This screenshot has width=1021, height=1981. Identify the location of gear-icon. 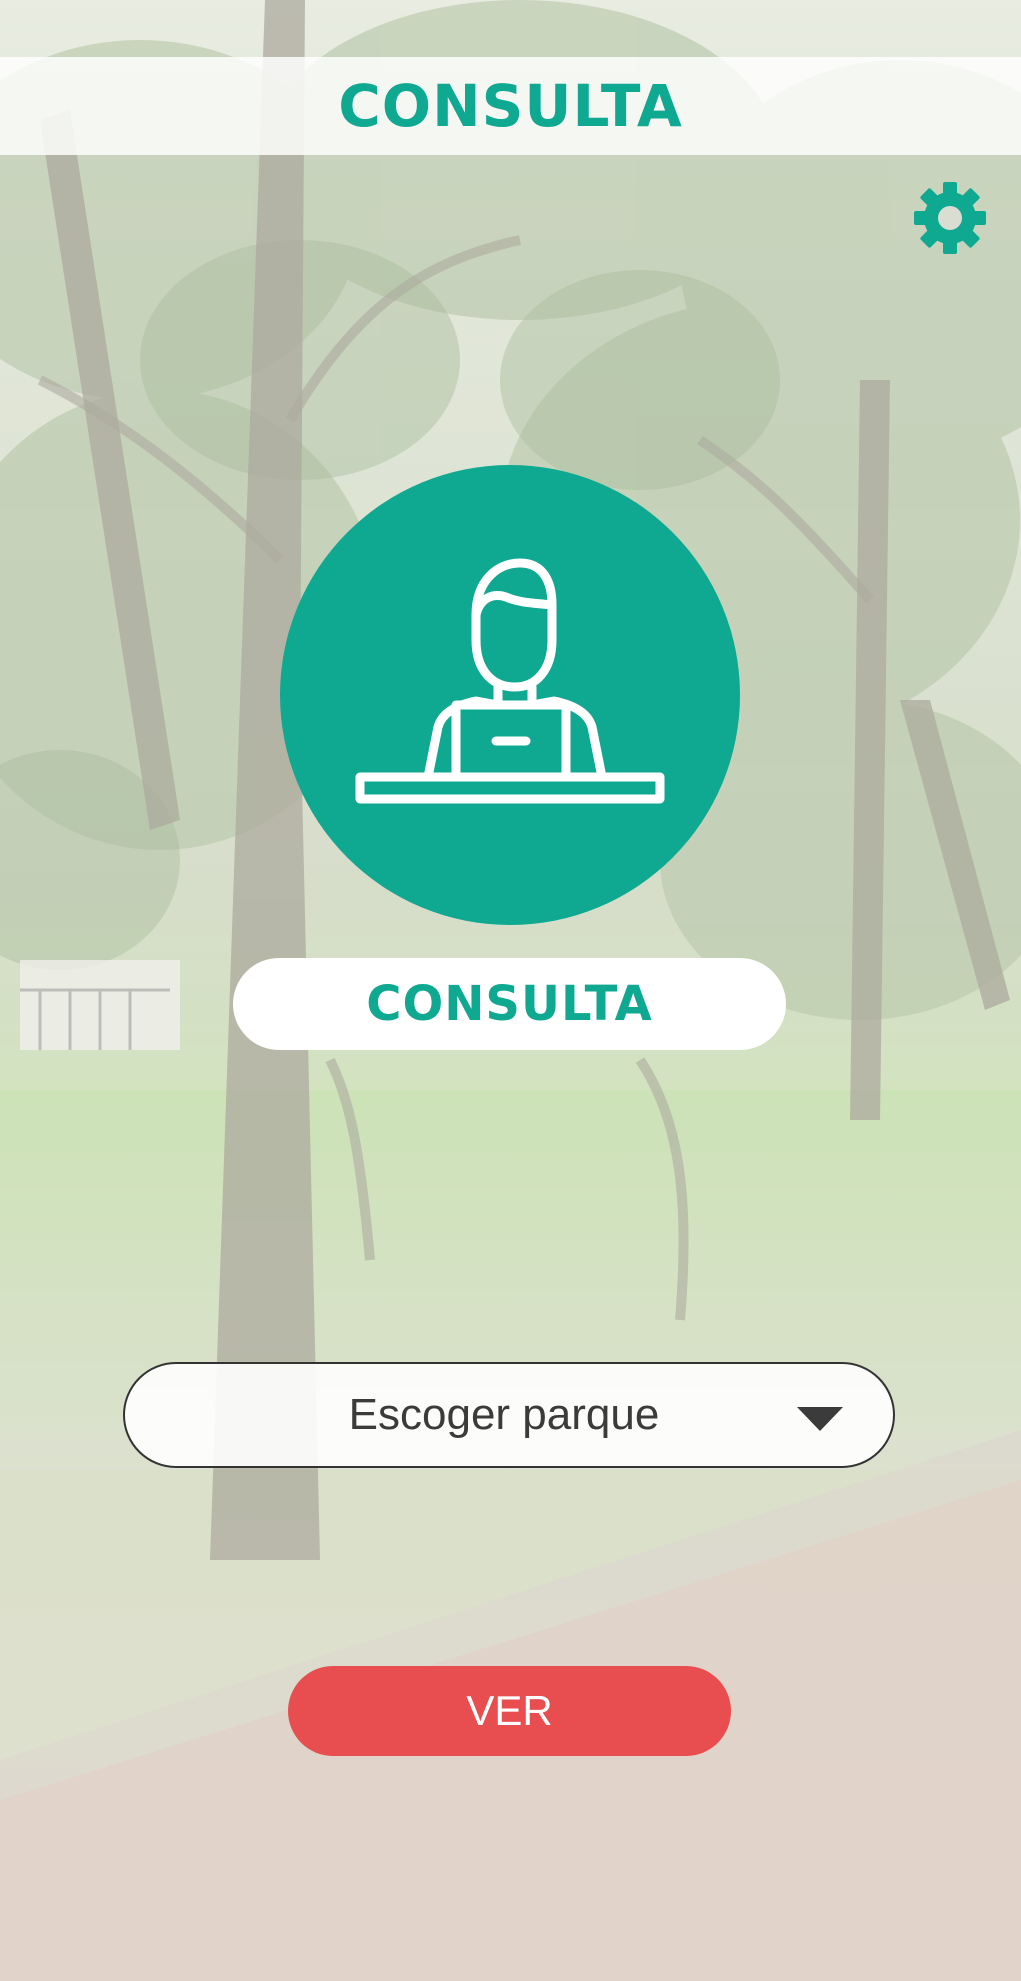
(950, 218).